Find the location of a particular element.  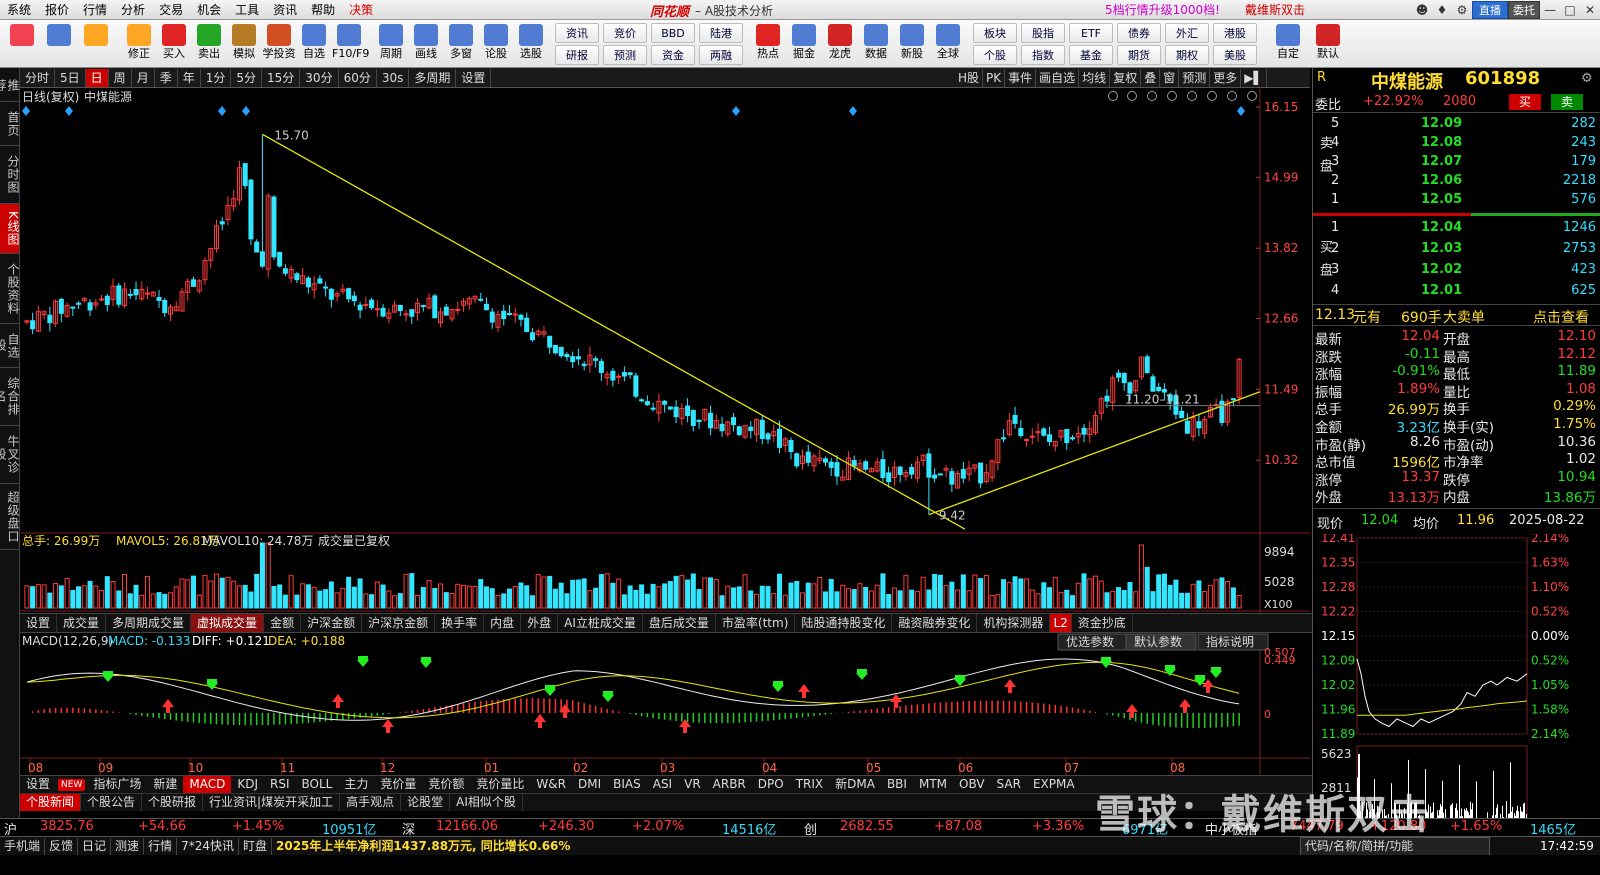

minimize-icon: — is located at coordinates (1550, 10).